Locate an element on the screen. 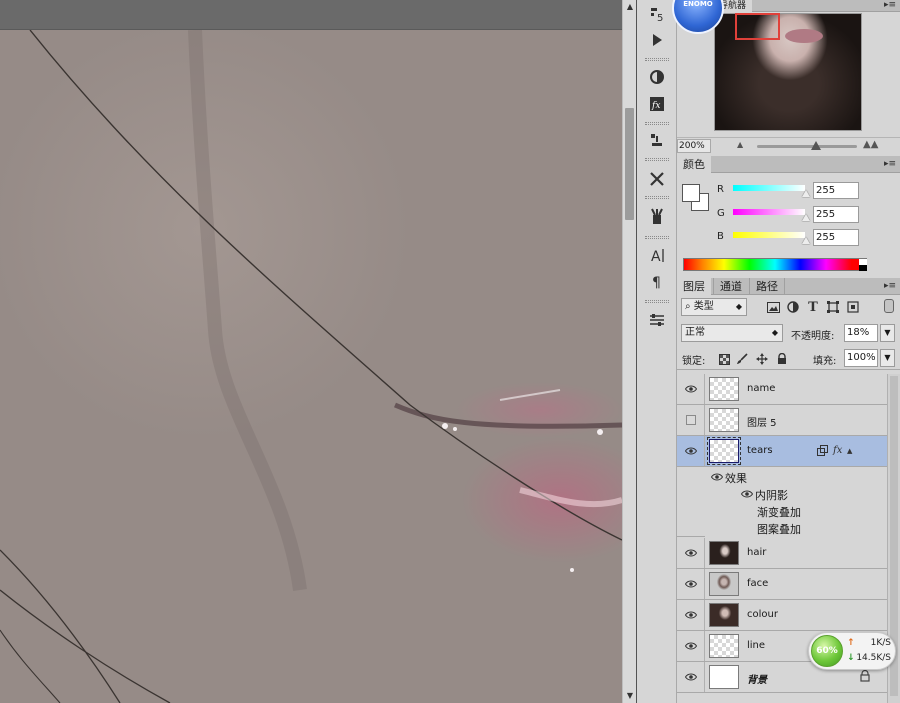  brush-presets-icon is located at coordinates (657, 216).